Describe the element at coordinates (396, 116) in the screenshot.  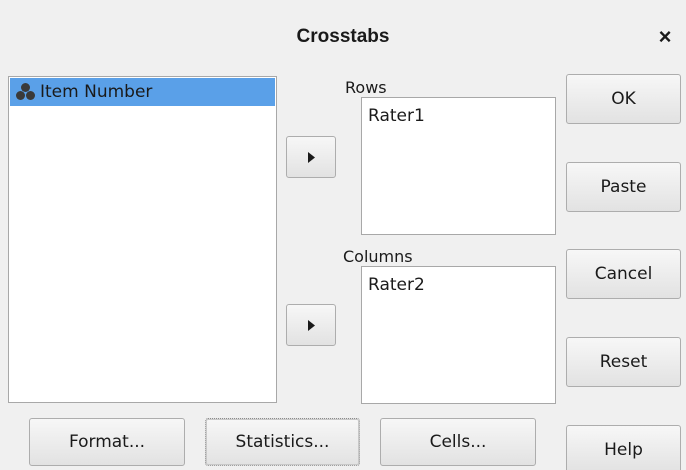
I see `rows-item-rater1: Rater1` at that location.